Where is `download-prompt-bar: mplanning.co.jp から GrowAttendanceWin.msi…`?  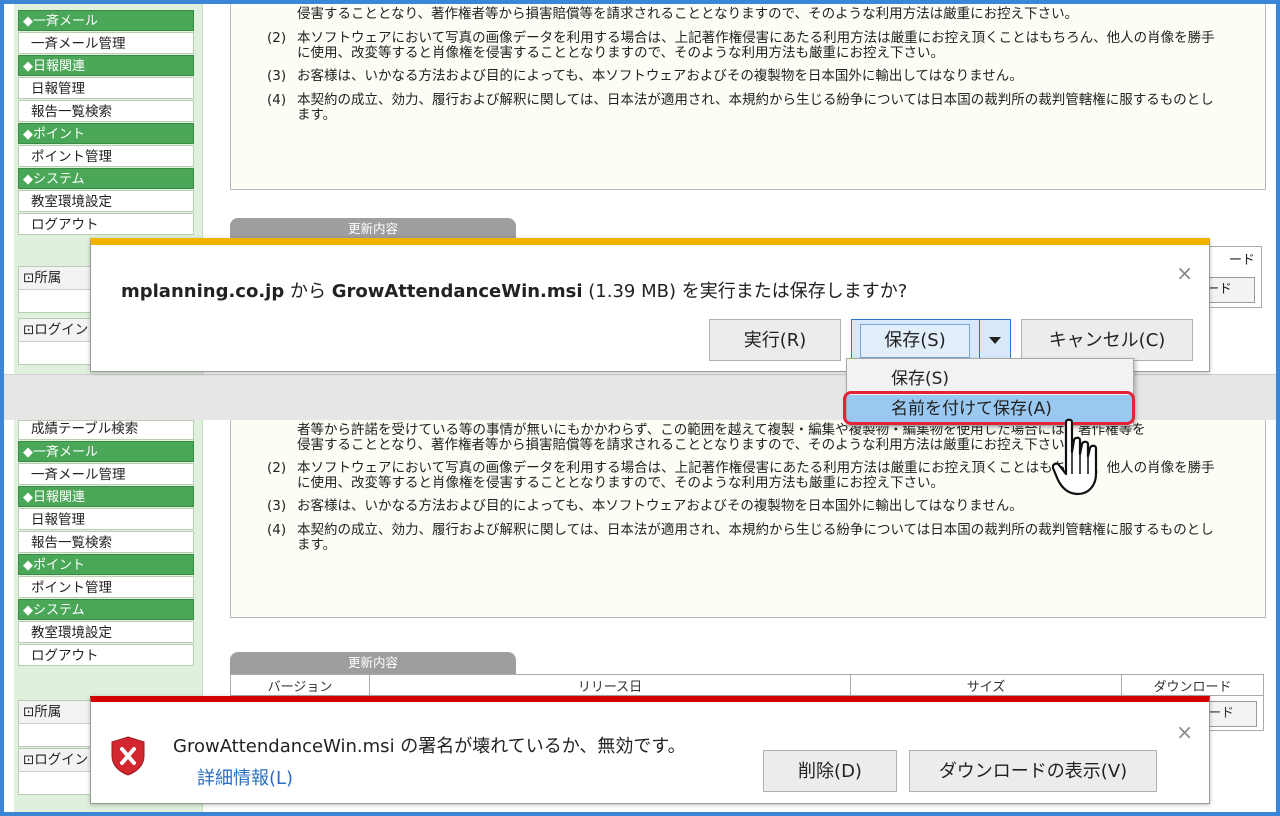
download-prompt-bar: mplanning.co.jp から GrowAttendanceWin.msi… is located at coordinates (650, 305).